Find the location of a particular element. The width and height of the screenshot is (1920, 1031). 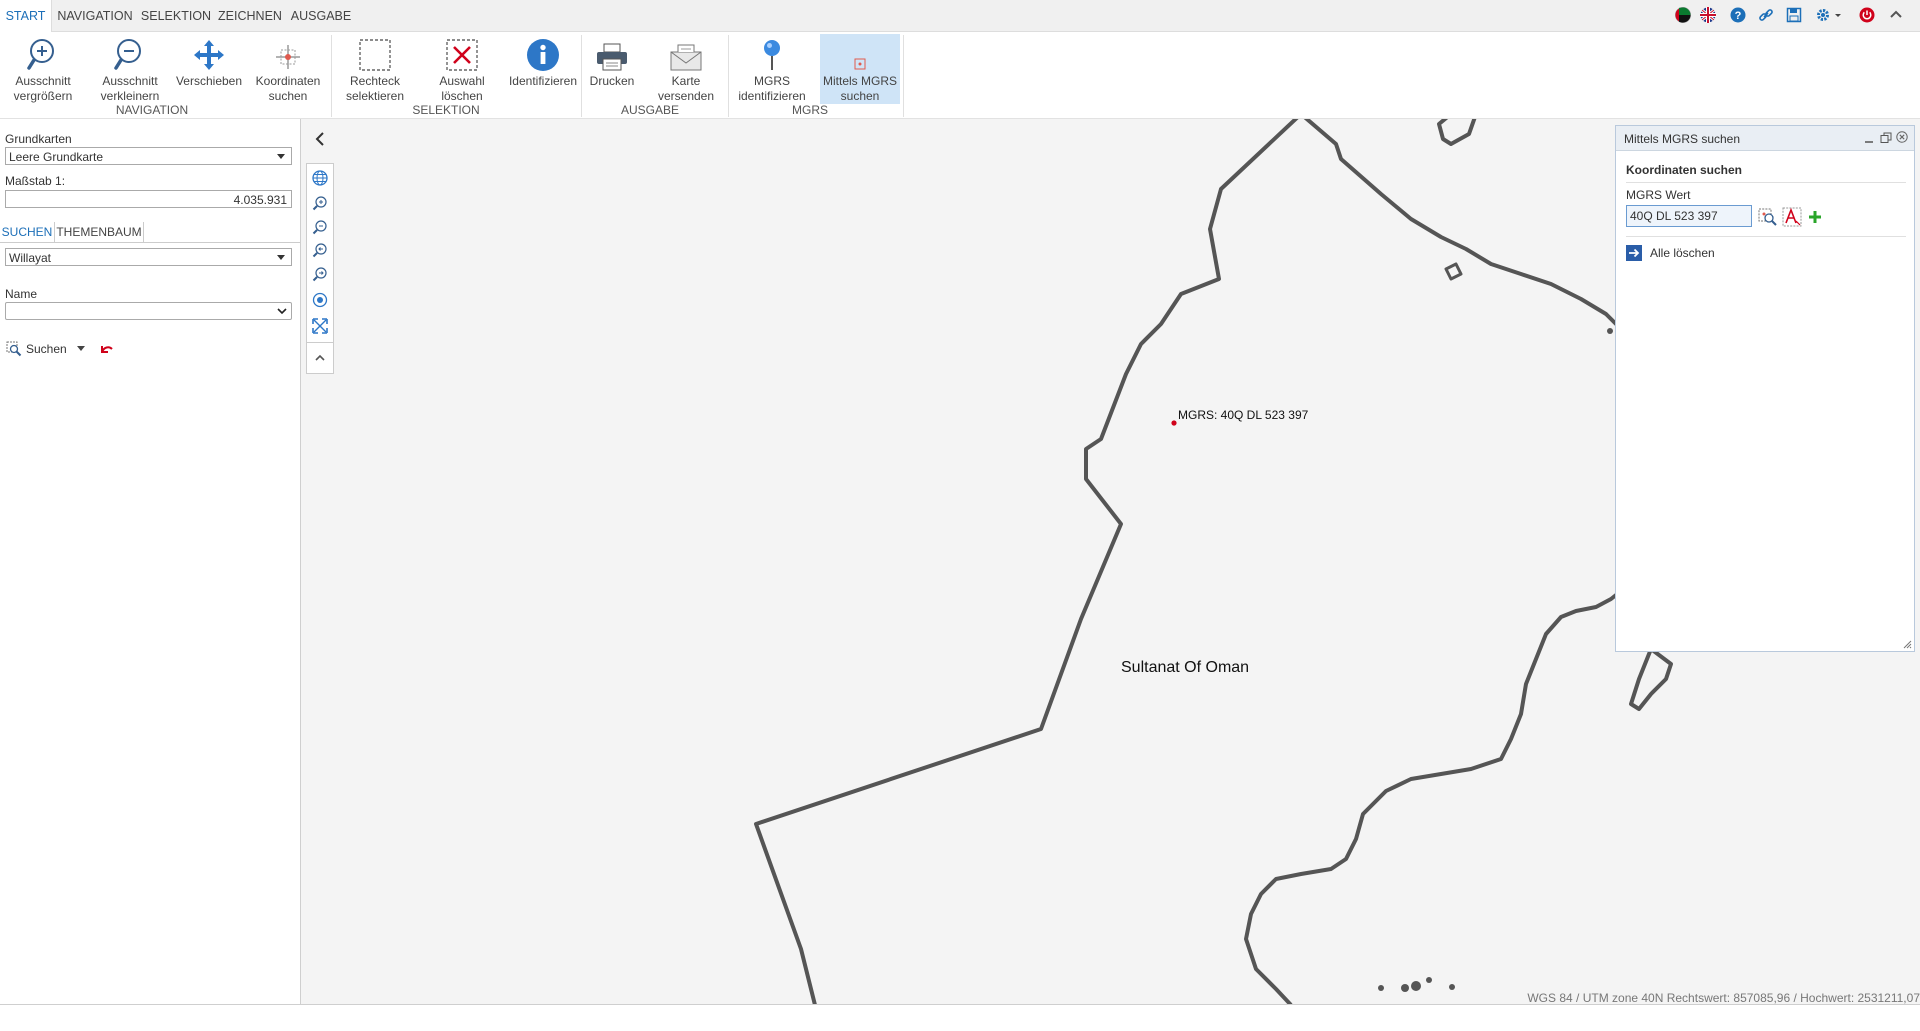

mgrs-search-icon is located at coordinates (860, 64).